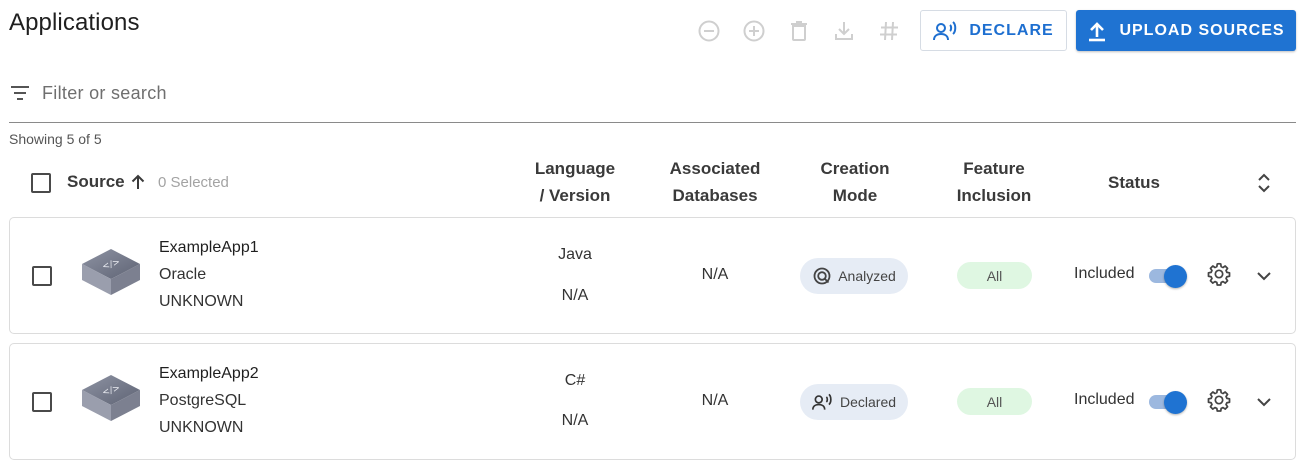 The height and width of the screenshot is (472, 1302). Describe the element at coordinates (868, 402) in the screenshot. I see `creation-mode-label: Declared` at that location.